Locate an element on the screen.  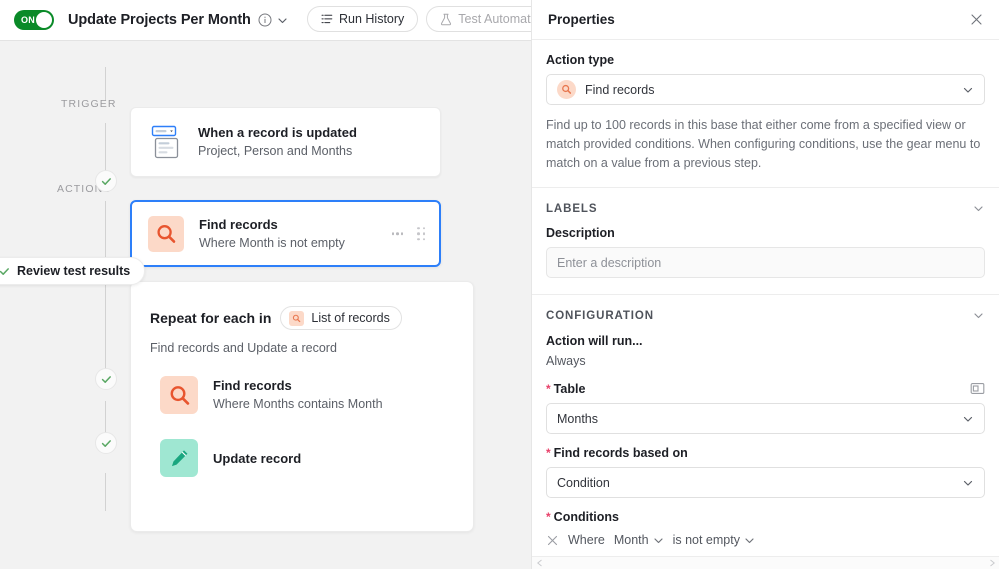
run-history-label: Run History is located at coordinates (372, 19).